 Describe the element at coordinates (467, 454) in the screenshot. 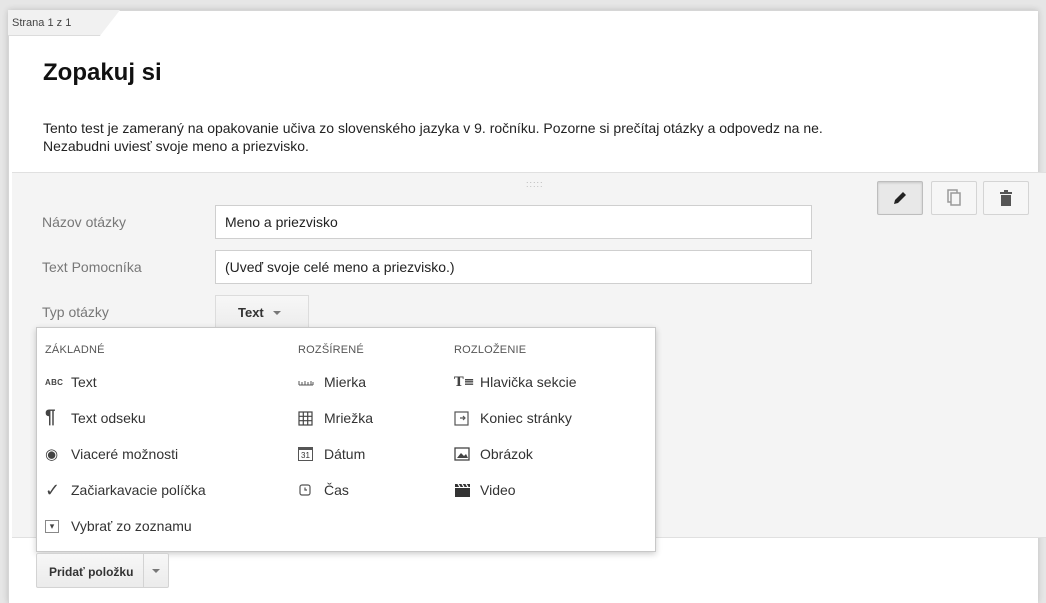

I see `image-icon` at that location.